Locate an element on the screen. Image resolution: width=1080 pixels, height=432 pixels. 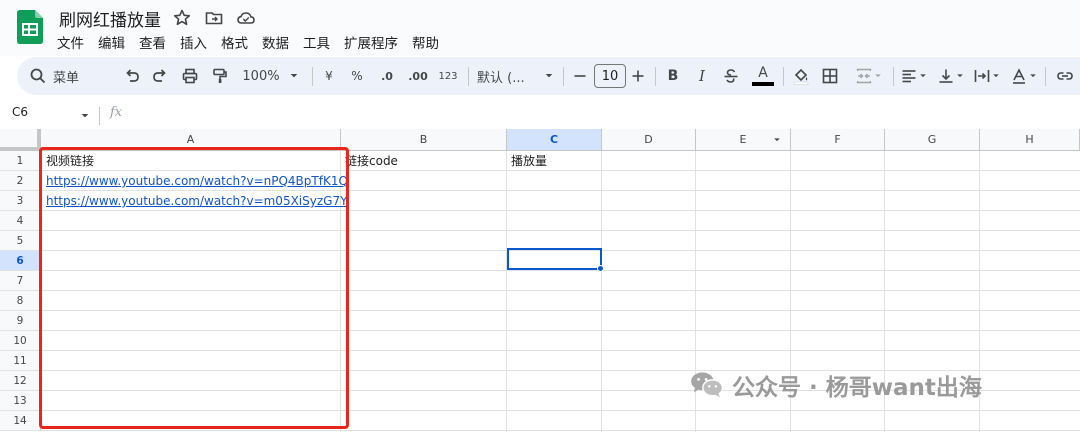
menu-help: 帮助 is located at coordinates (425, 42).